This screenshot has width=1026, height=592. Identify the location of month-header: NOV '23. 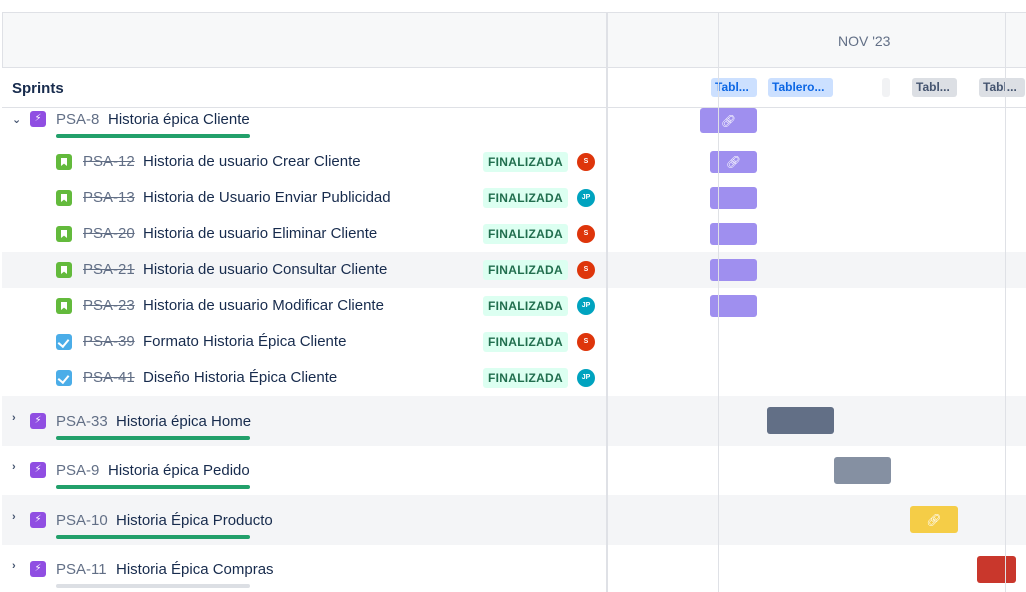
(817, 39).